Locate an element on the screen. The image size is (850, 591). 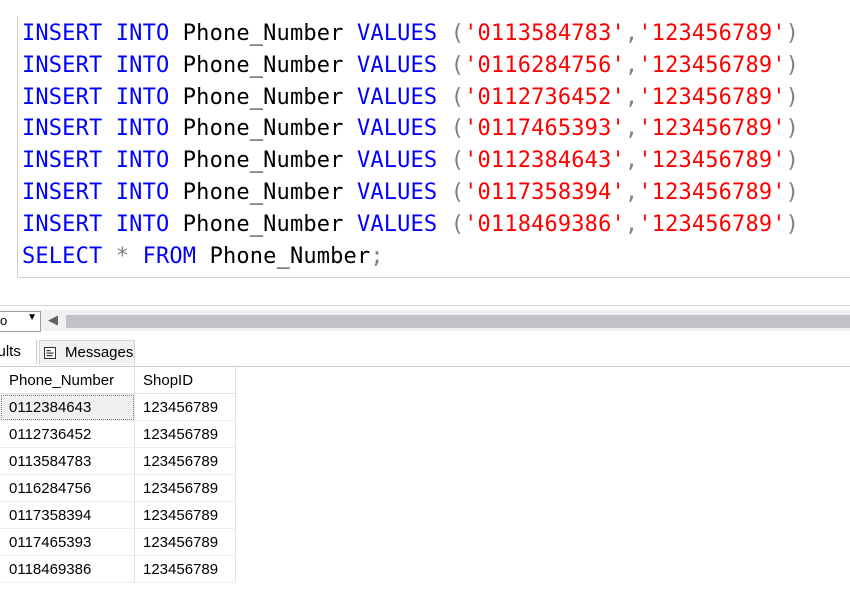
keyword-from: FROM is located at coordinates (169, 256).